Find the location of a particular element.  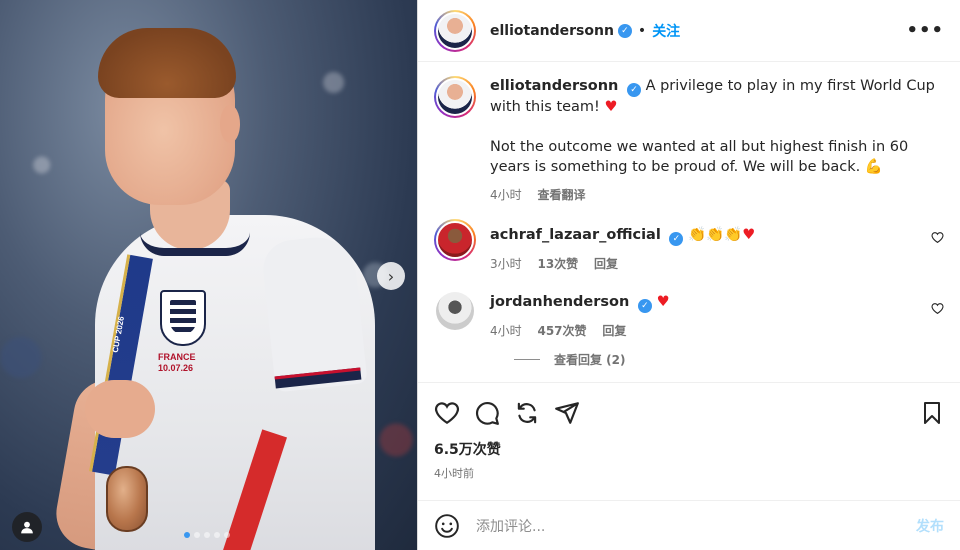

comment-likes: 13次赞 is located at coordinates (557, 264).